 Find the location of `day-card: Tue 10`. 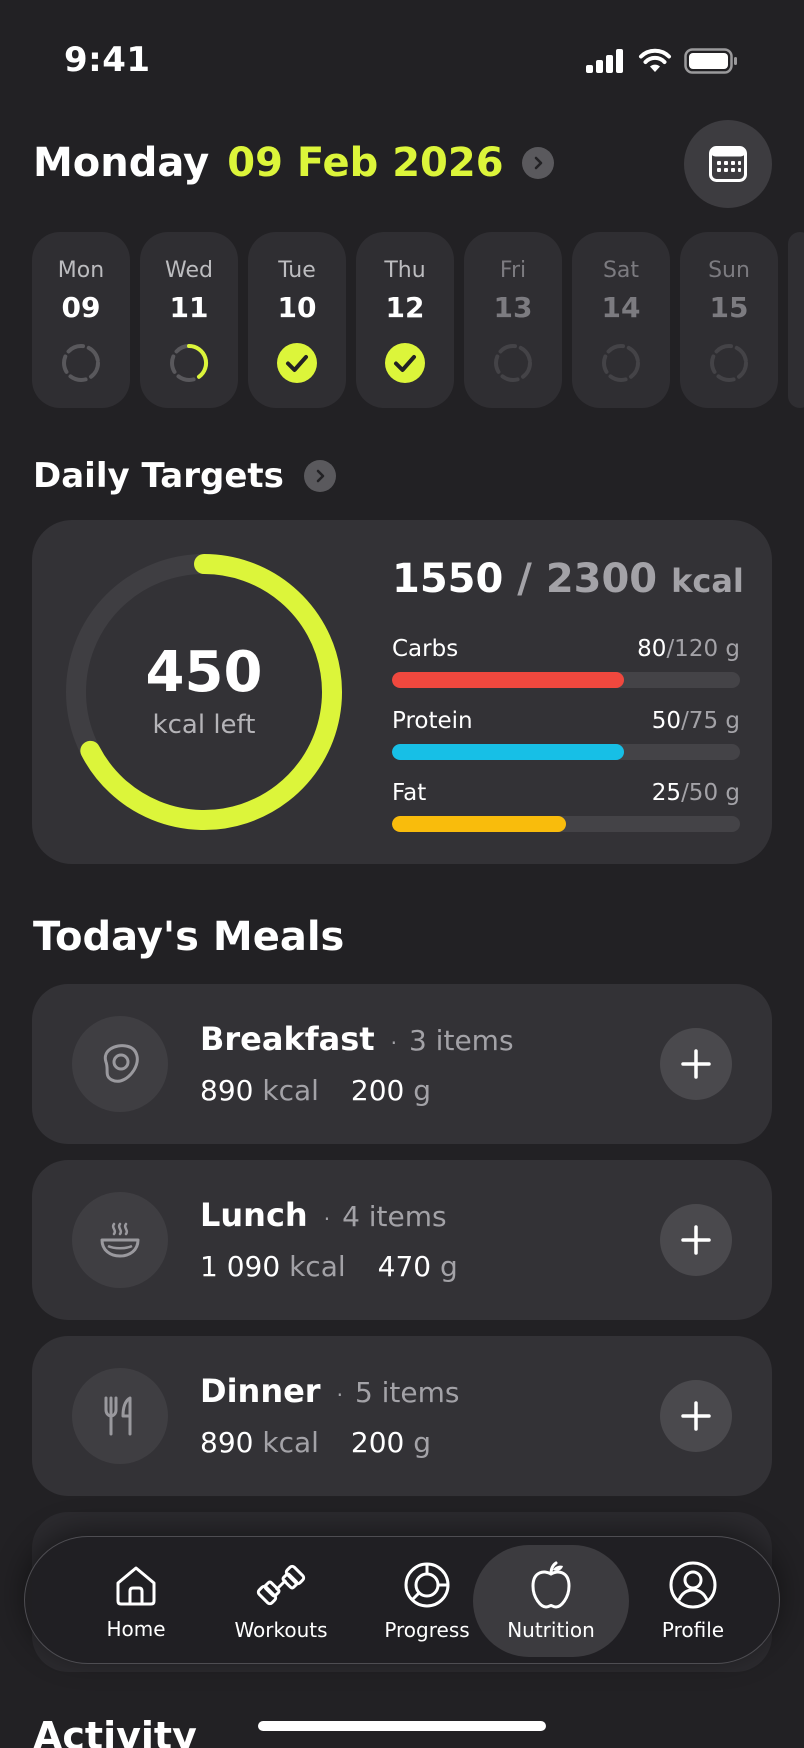

day-card: Tue 10 is located at coordinates (297, 320).